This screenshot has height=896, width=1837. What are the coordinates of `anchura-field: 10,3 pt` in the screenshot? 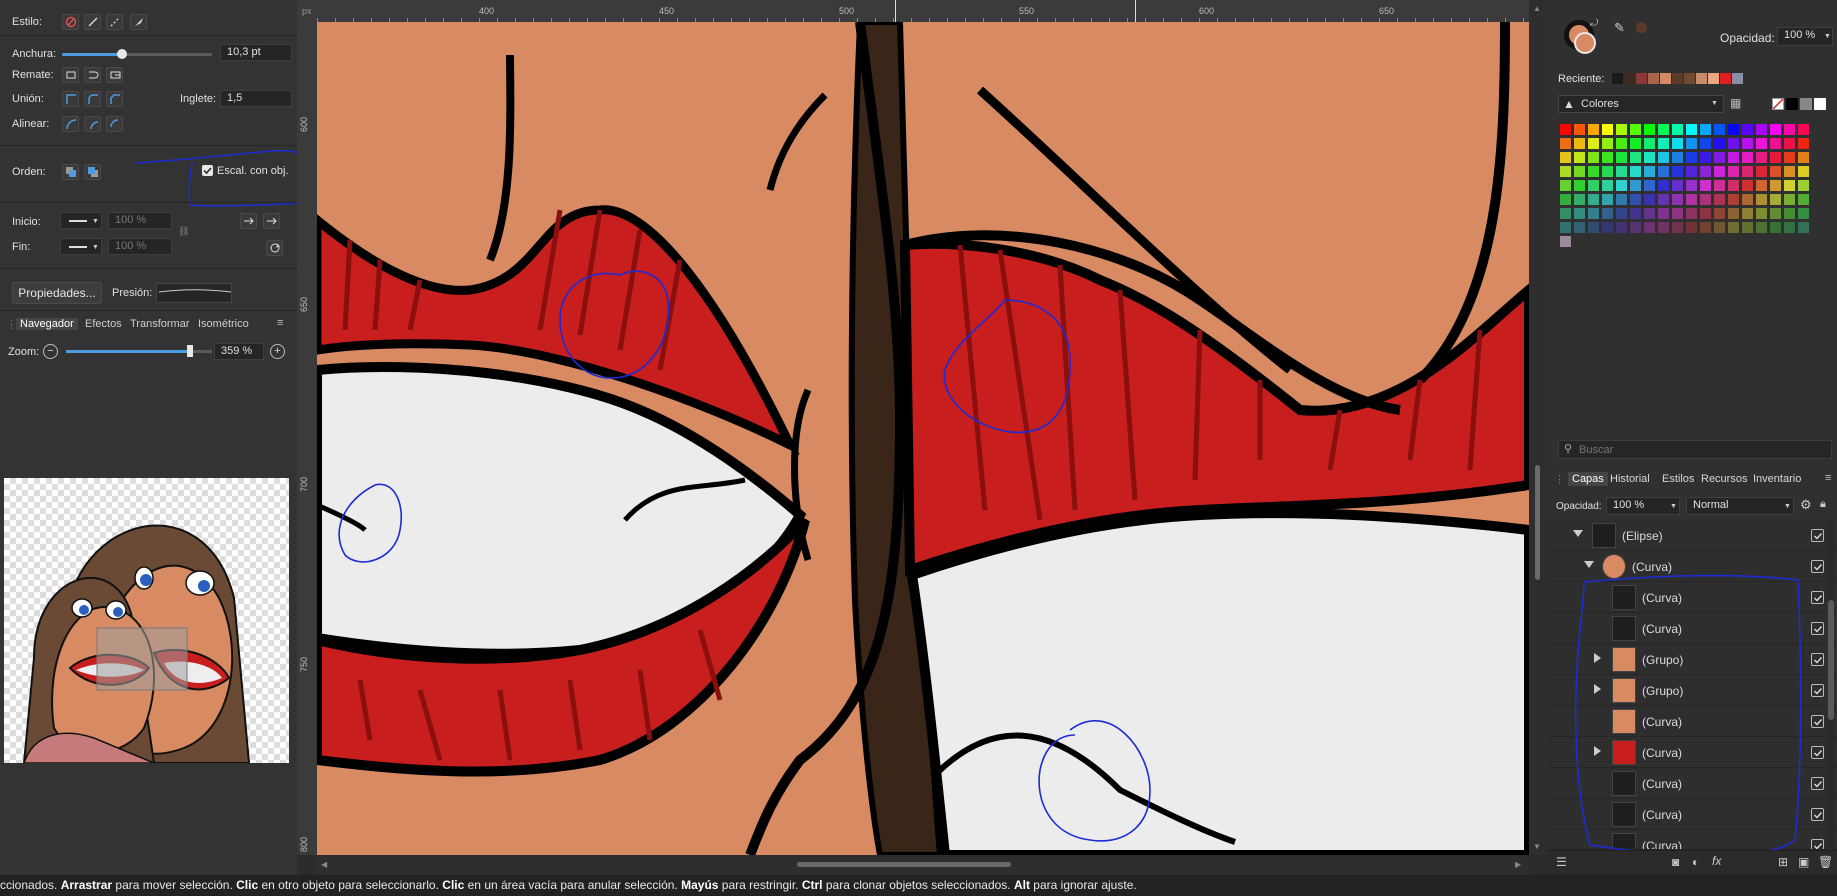 It's located at (256, 52).